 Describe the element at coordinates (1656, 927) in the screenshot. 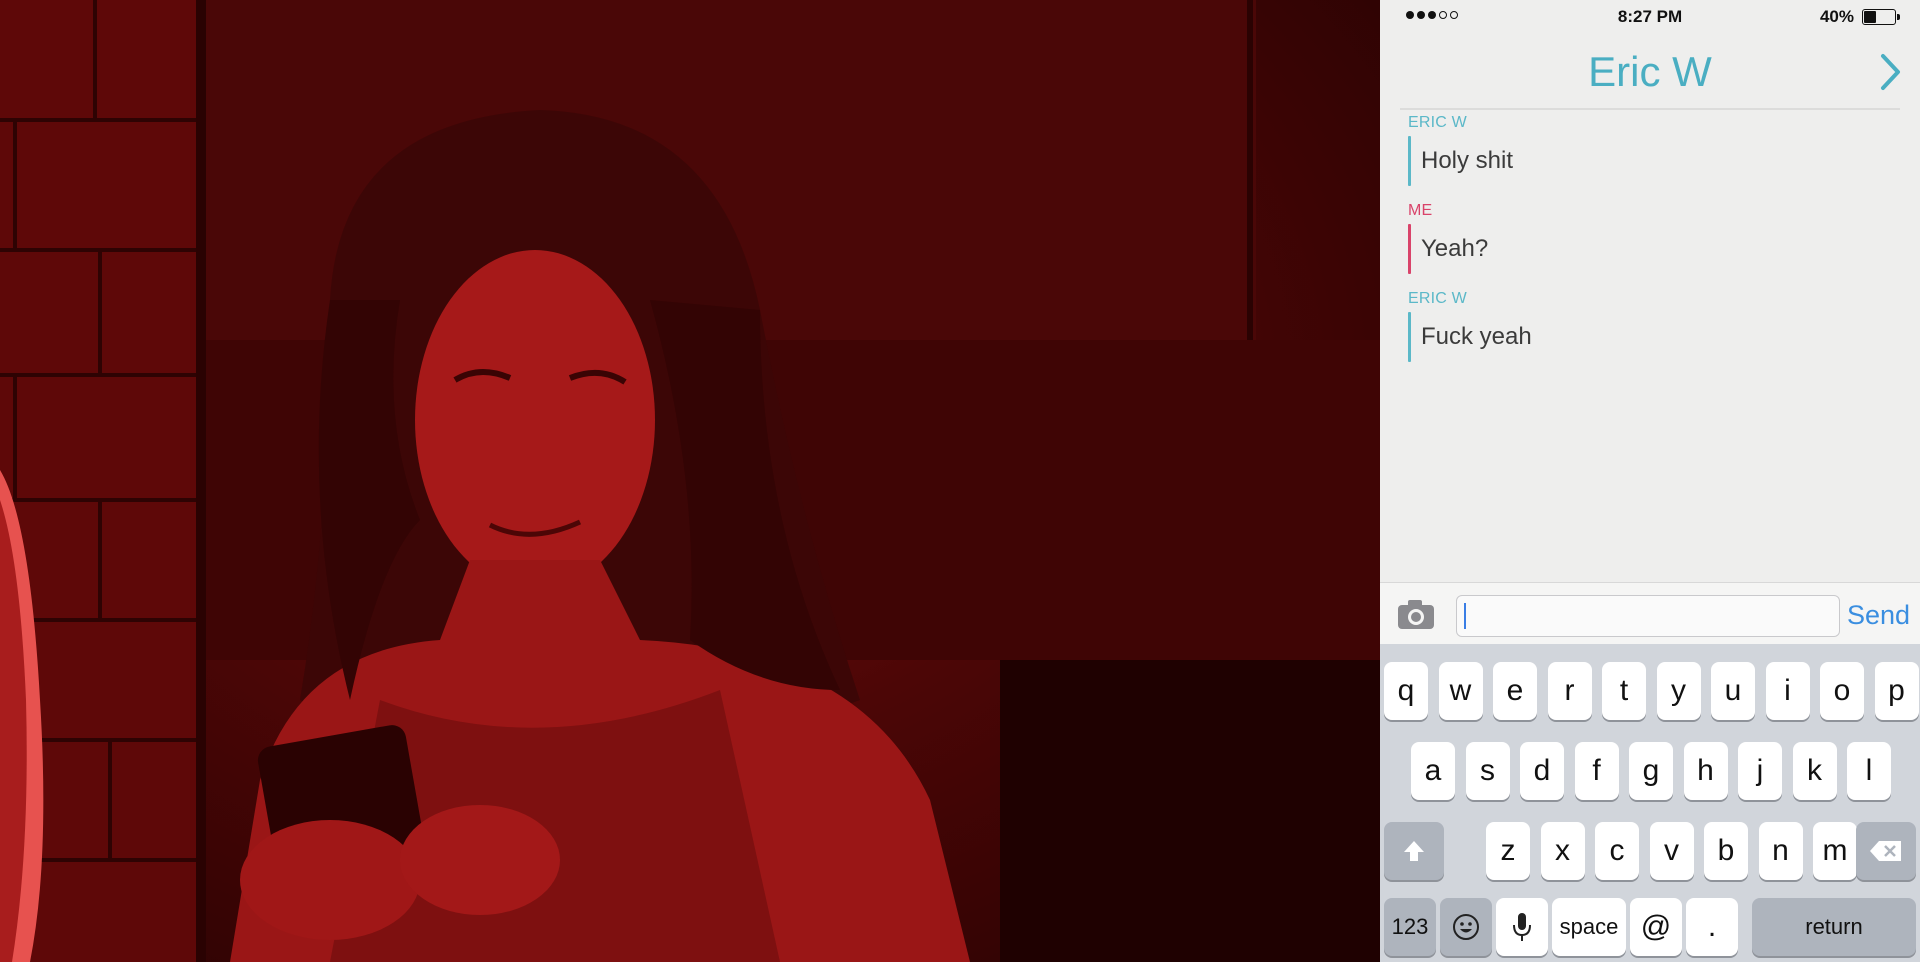

I see `at-key: @` at that location.